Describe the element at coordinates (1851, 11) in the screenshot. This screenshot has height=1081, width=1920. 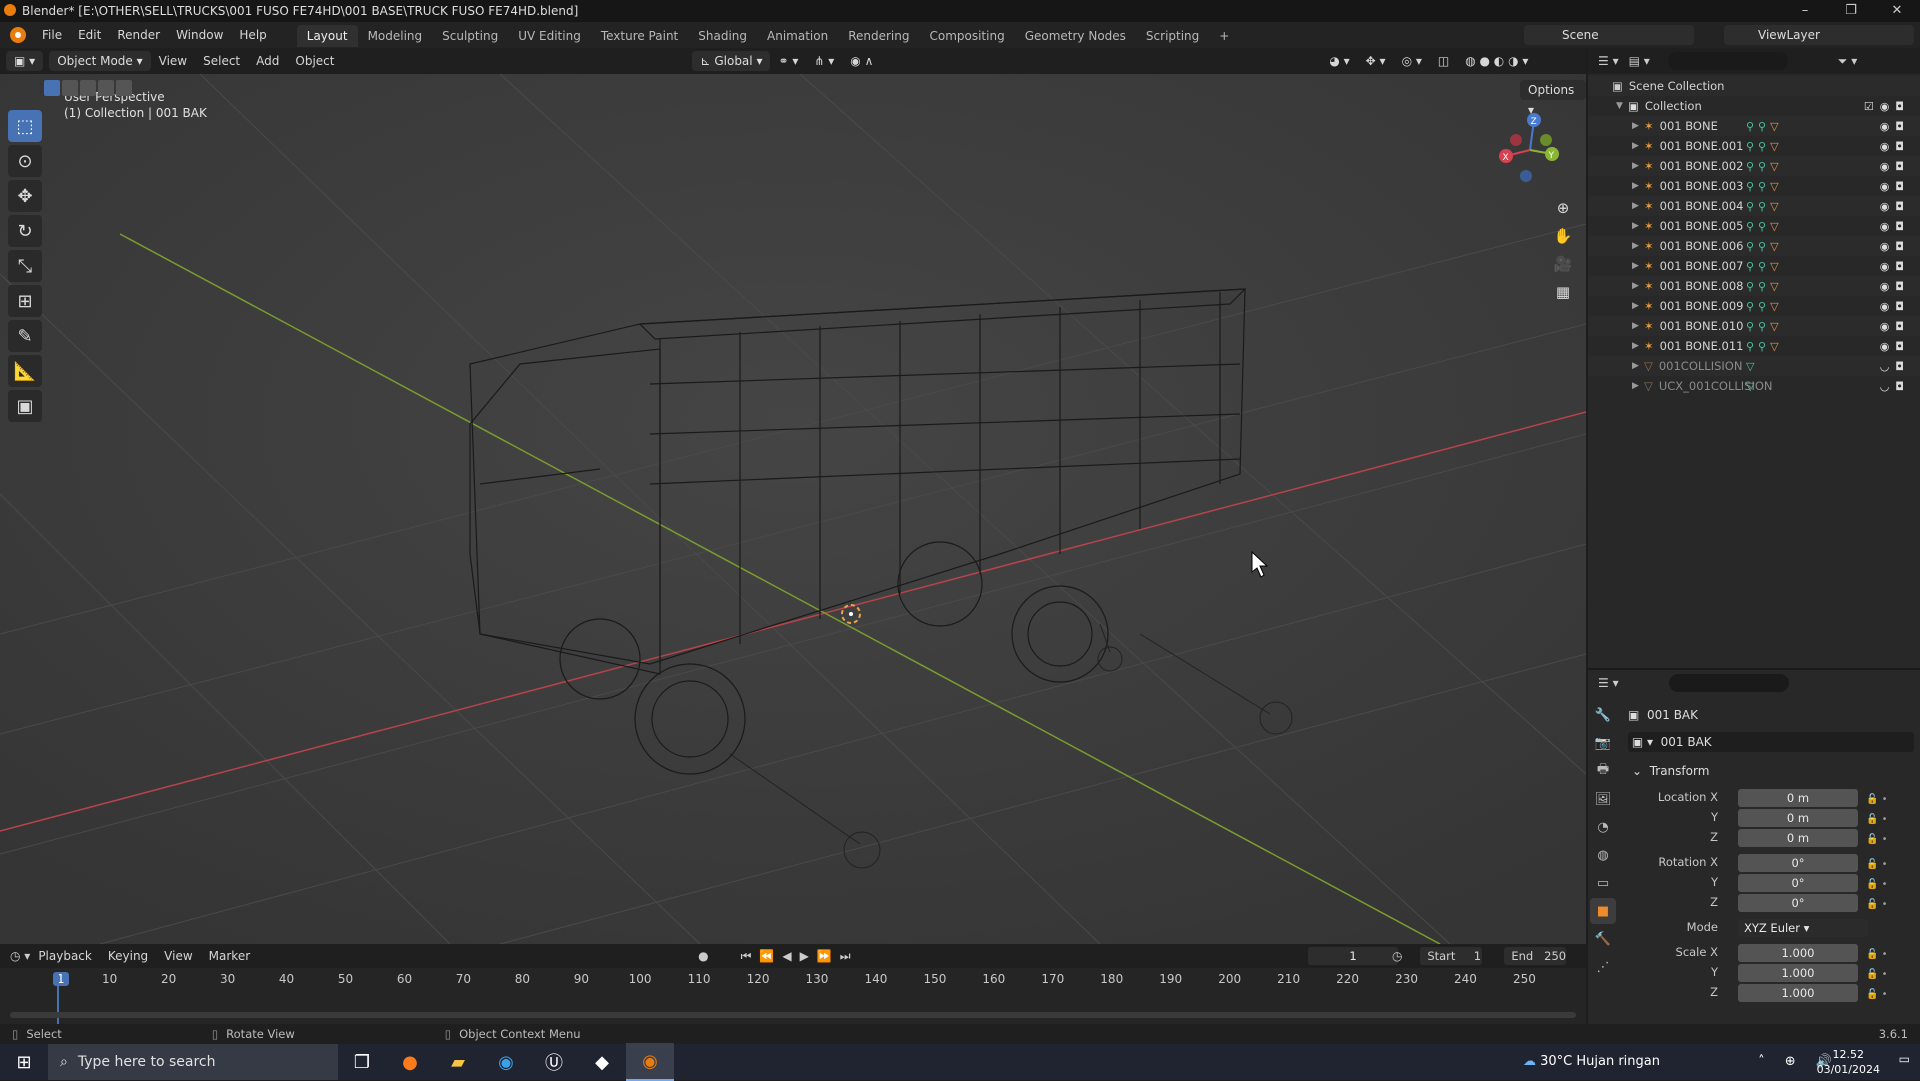
I see `restore-icon: ❐` at that location.